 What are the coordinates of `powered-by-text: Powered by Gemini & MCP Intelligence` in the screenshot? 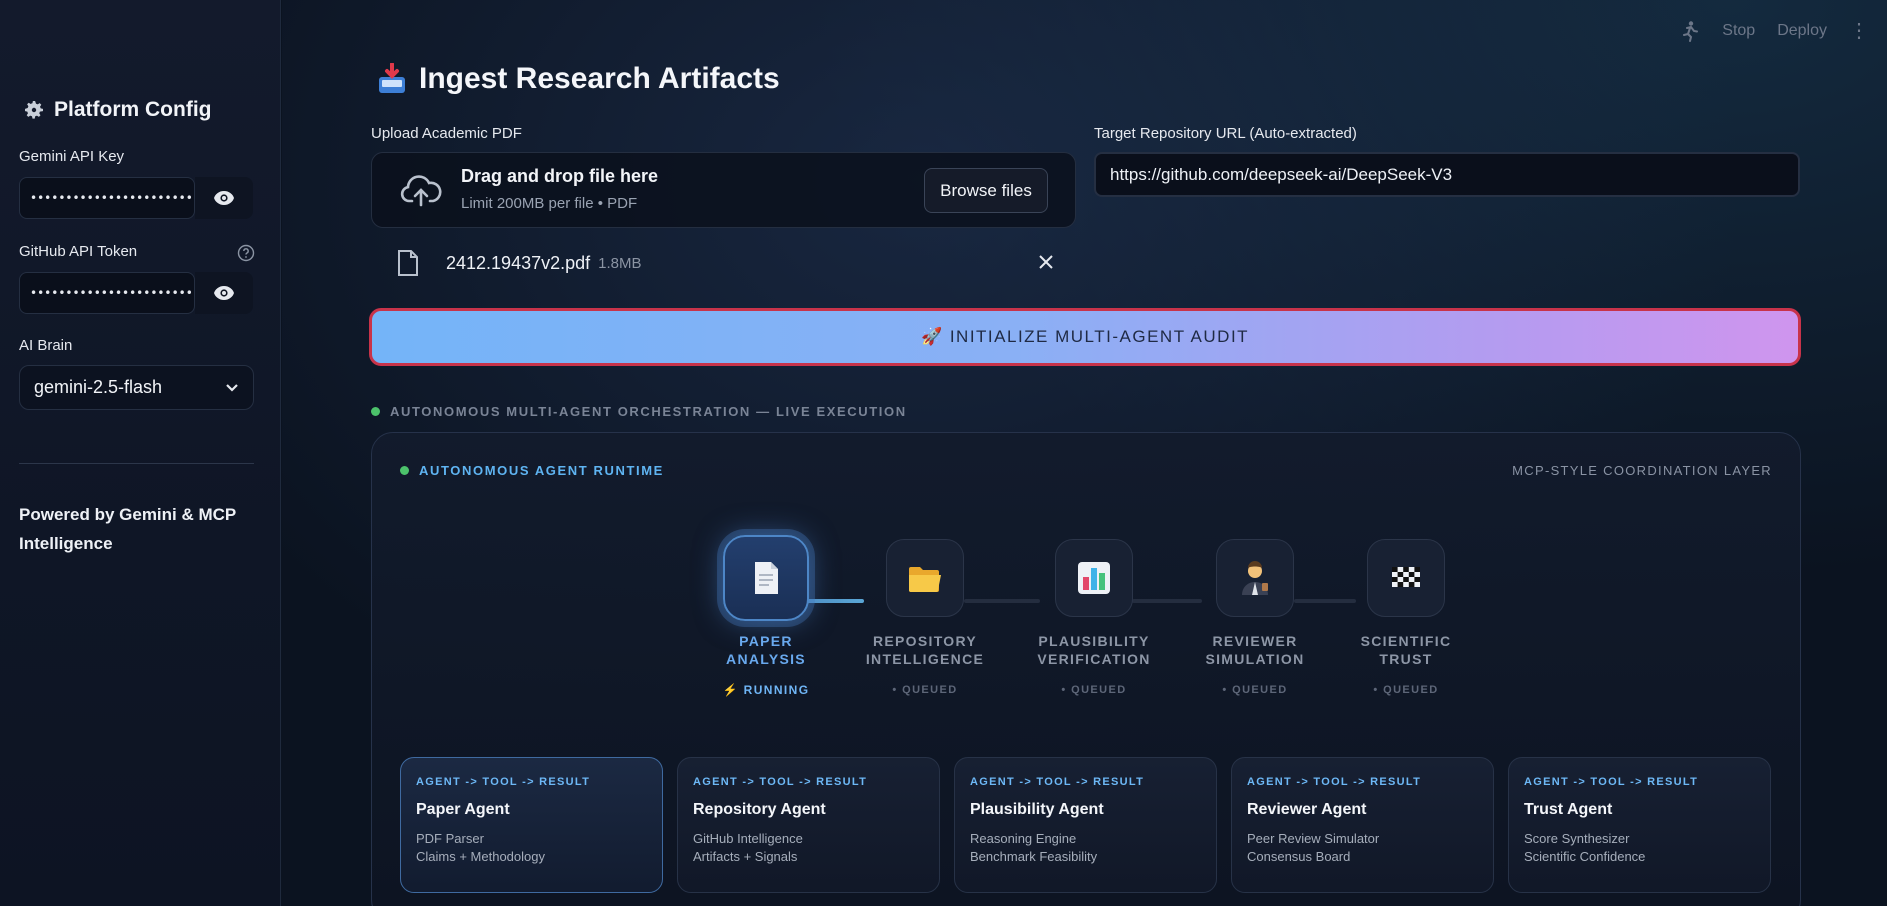 It's located at (127, 529).